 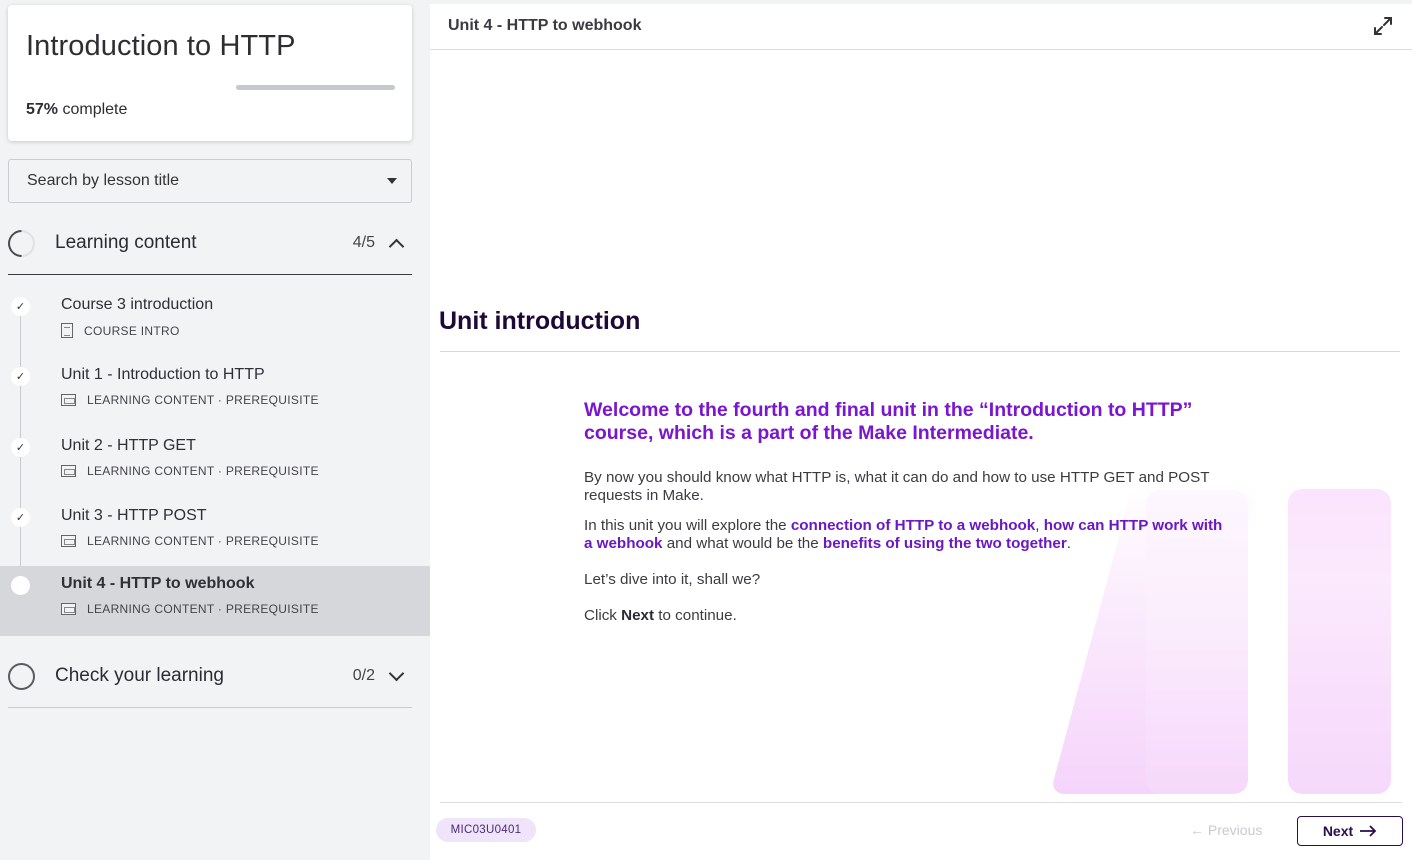 I want to click on section-check-your-learning: Check your learning 0/2, so click(x=210, y=676).